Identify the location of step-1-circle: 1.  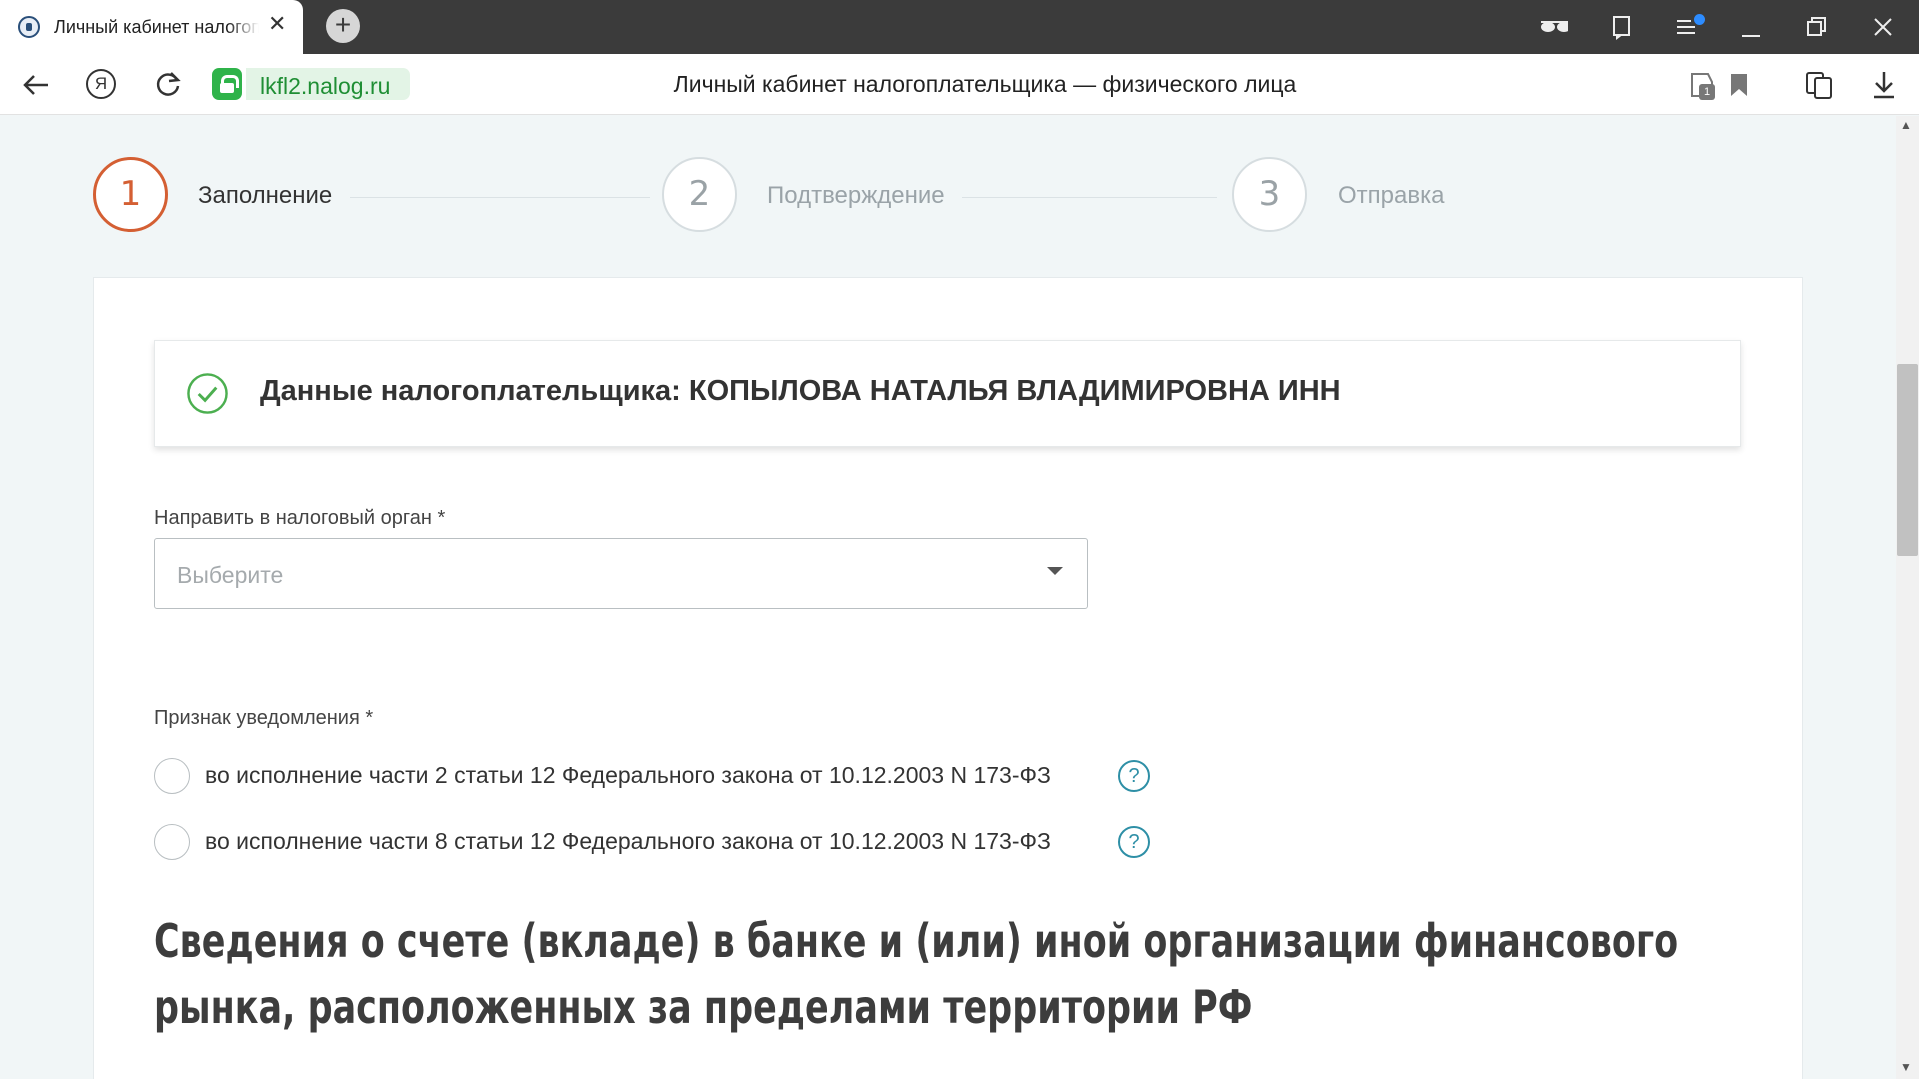
(130, 194).